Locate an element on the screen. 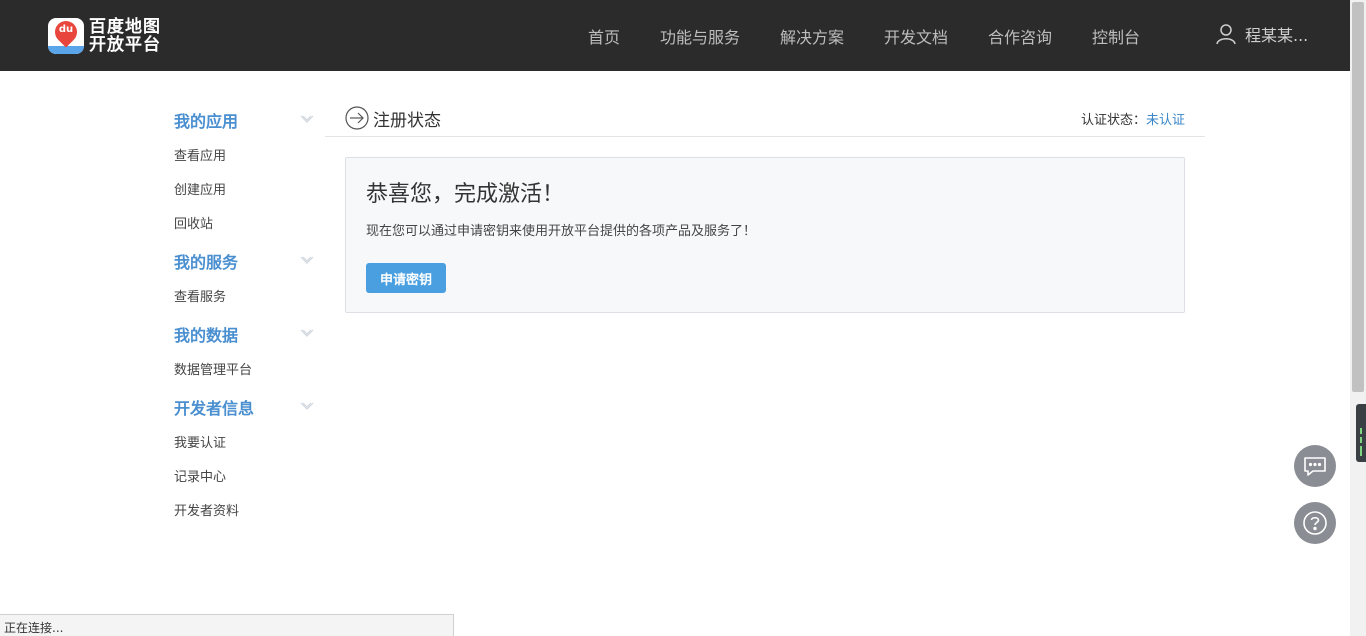 Image resolution: width=1366 pixels, height=636 pixels. nav-dev-docs: 开发文档 is located at coordinates (916, 36).